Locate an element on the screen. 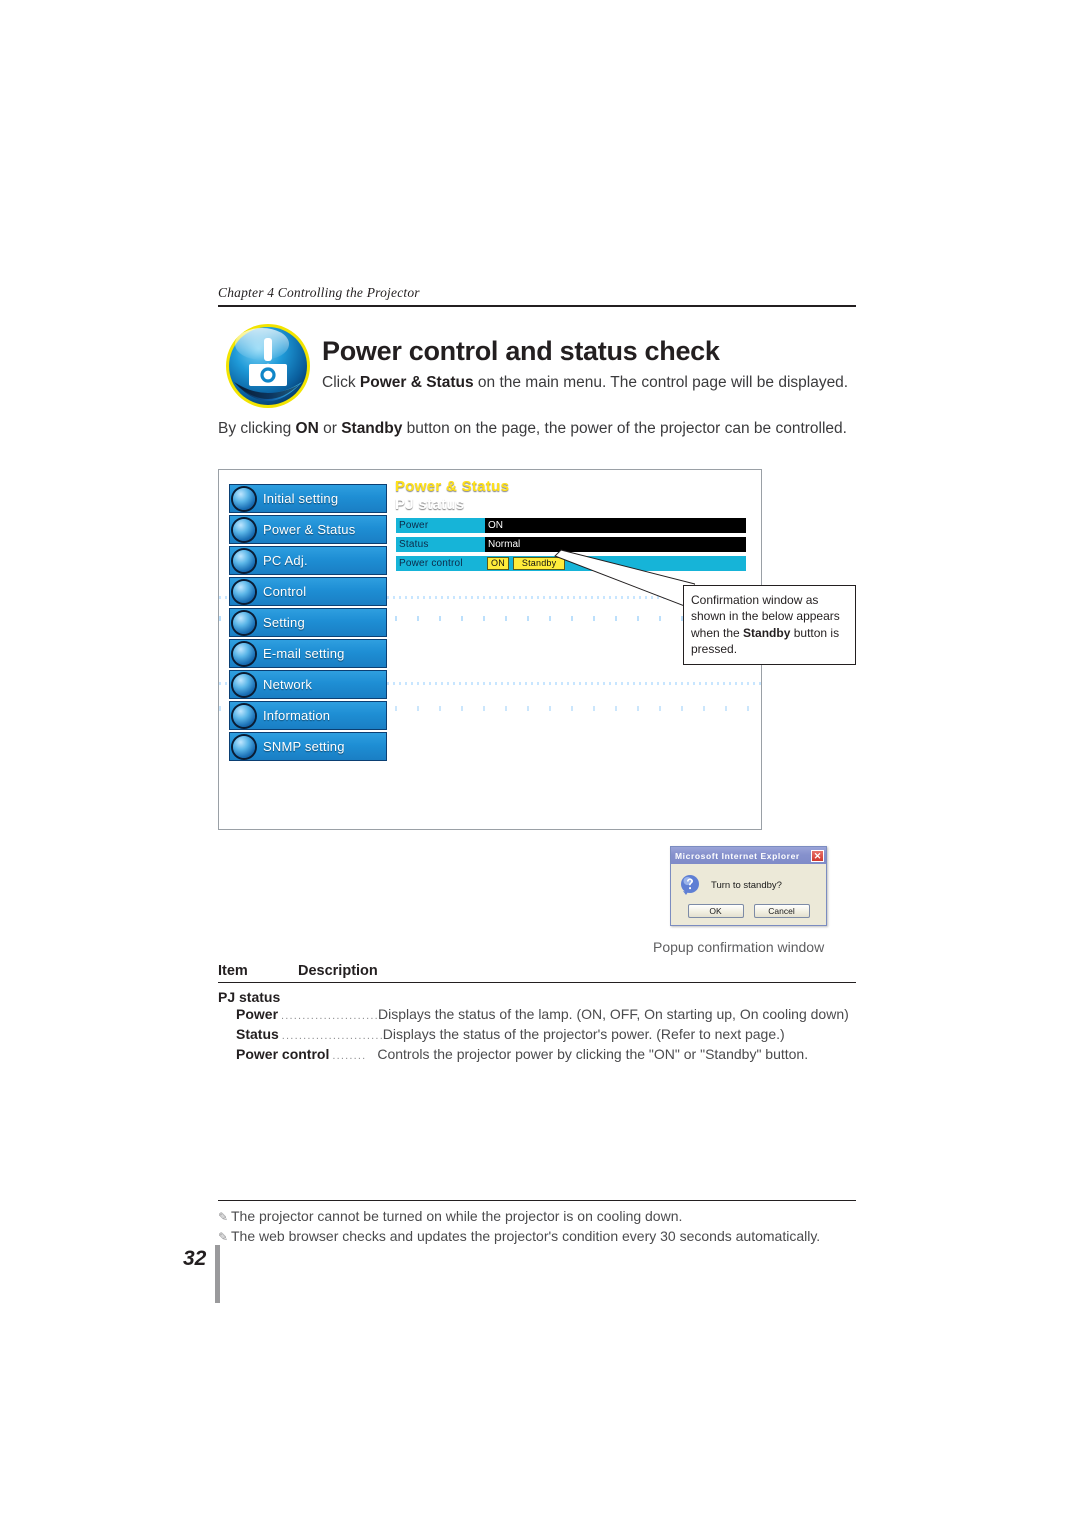  control-icon is located at coordinates (244, 591).